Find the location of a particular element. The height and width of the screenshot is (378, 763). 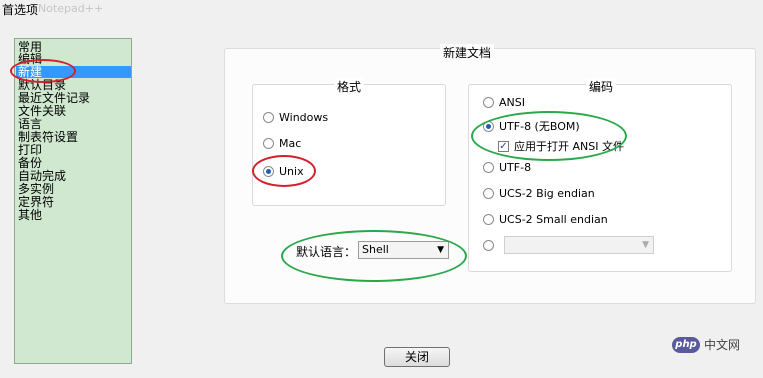

apply-to-ansi-checkbox: ✓ 应用于打开 ANSI 文件 is located at coordinates (561, 146).